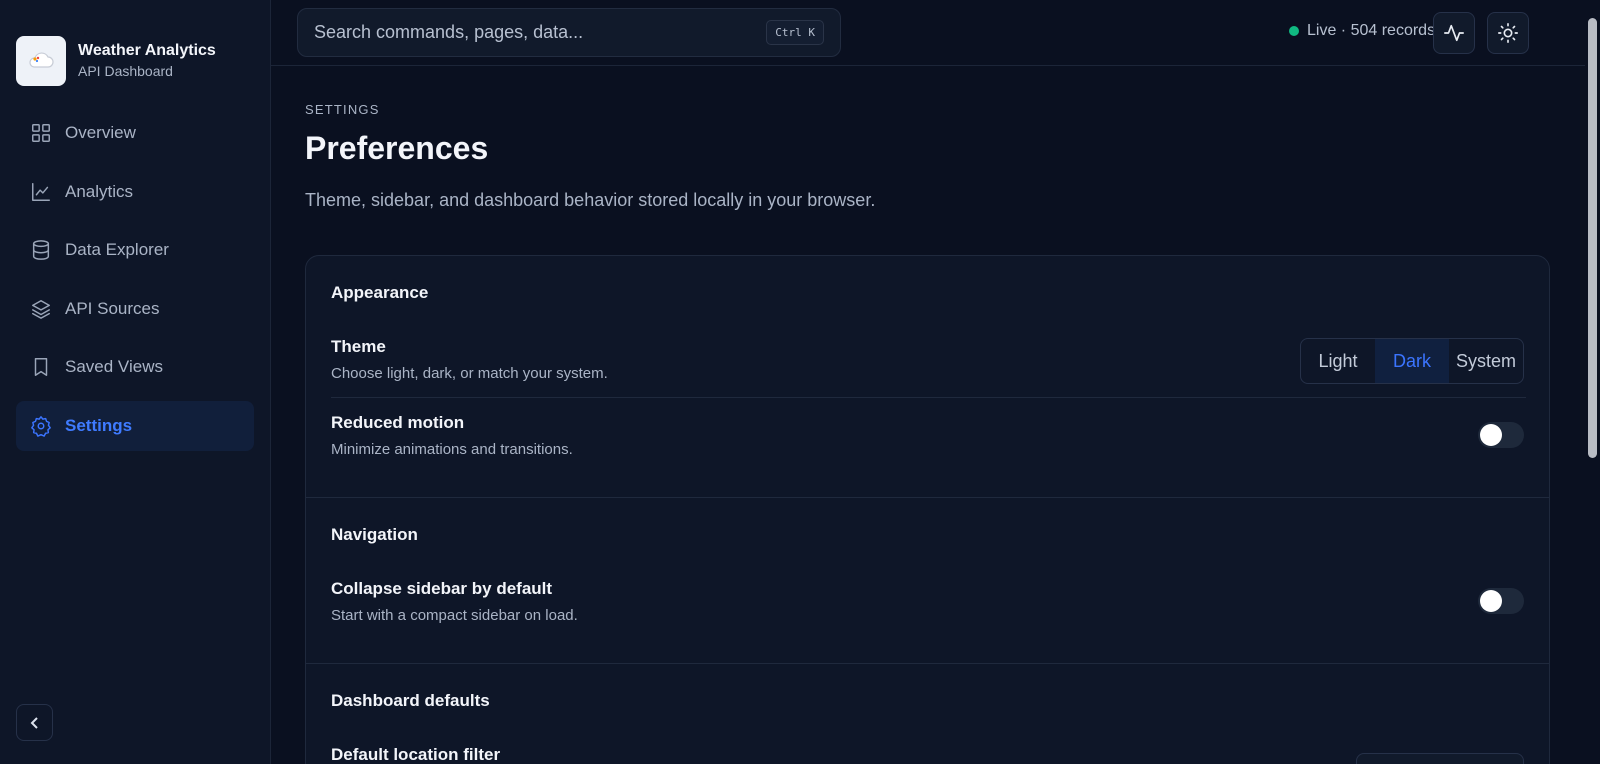  What do you see at coordinates (540, 32) in the screenshot?
I see `search-input` at bounding box center [540, 32].